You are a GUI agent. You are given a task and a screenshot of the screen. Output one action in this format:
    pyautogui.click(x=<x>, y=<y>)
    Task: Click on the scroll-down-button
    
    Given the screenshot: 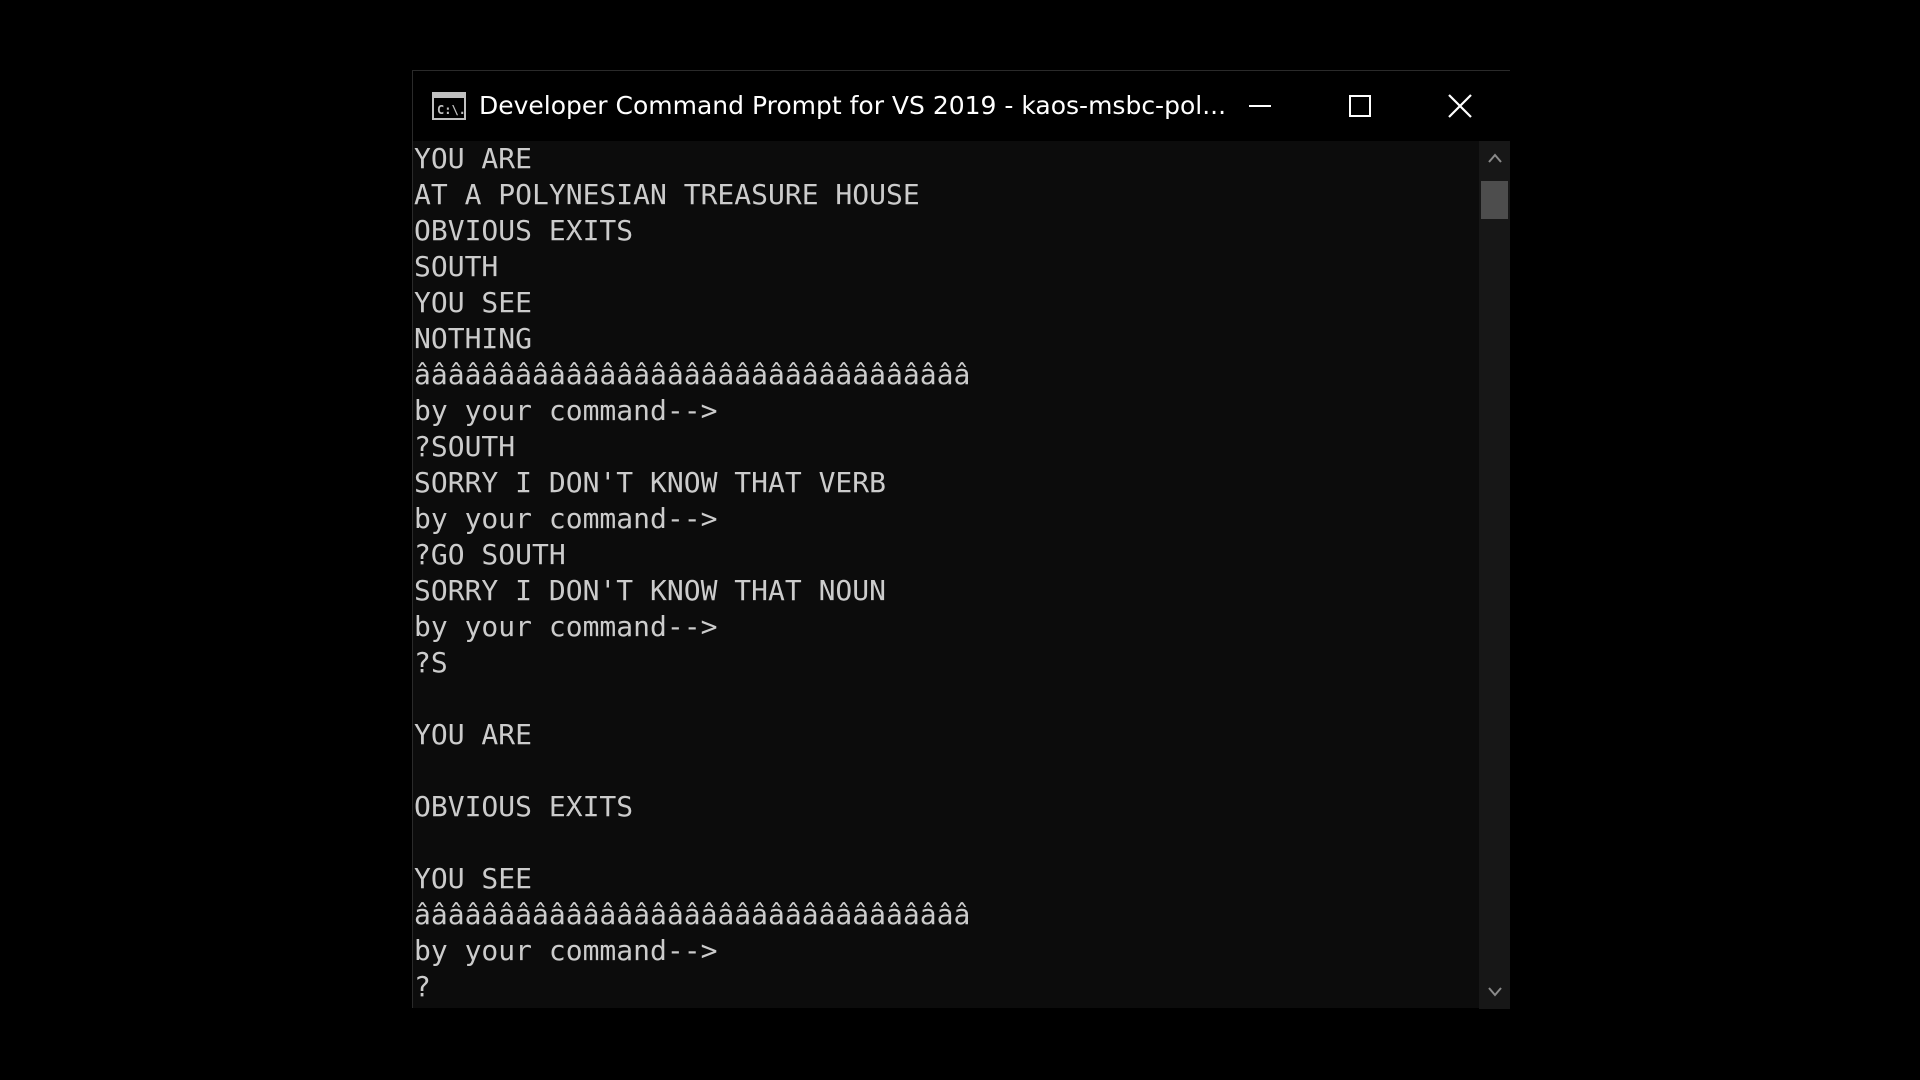 What is the action you would take?
    pyautogui.click(x=1494, y=992)
    